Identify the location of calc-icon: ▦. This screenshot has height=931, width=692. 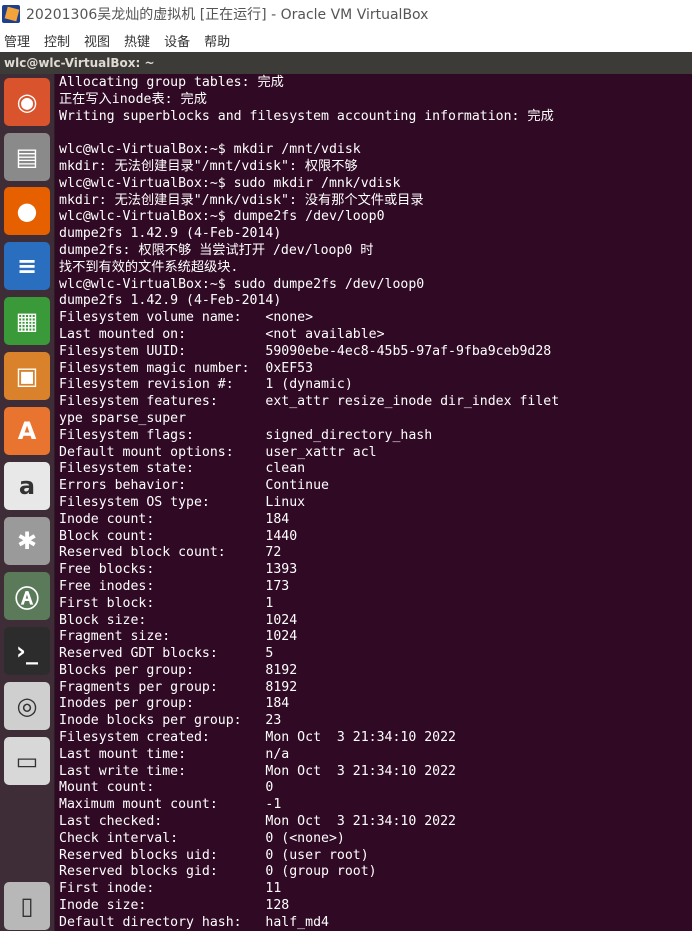
(27, 321).